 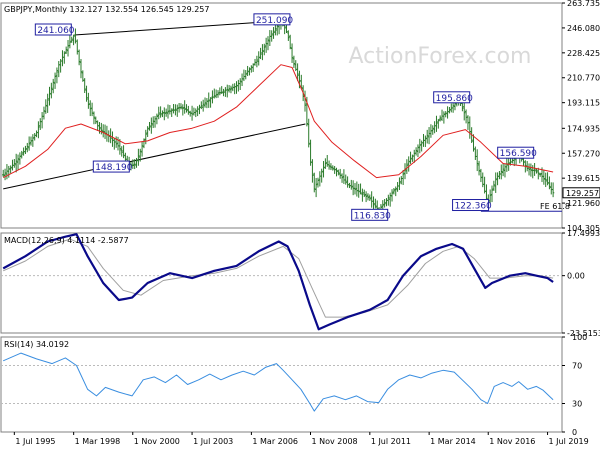 I want to click on price-label: 122.360, so click(x=473, y=207).